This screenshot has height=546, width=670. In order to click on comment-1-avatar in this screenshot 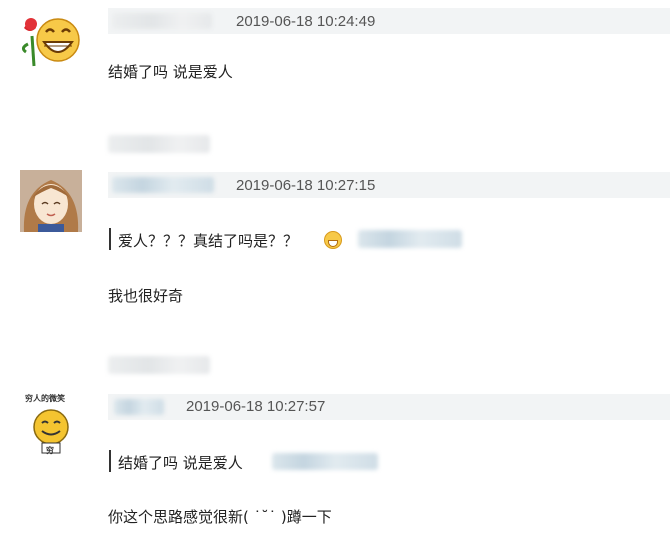, I will do `click(51, 37)`.